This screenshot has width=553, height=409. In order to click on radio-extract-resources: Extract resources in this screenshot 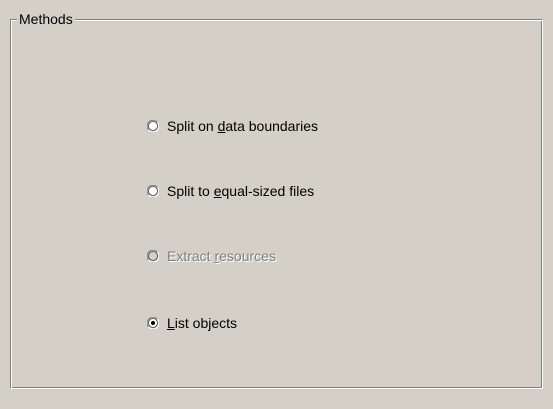, I will do `click(211, 256)`.